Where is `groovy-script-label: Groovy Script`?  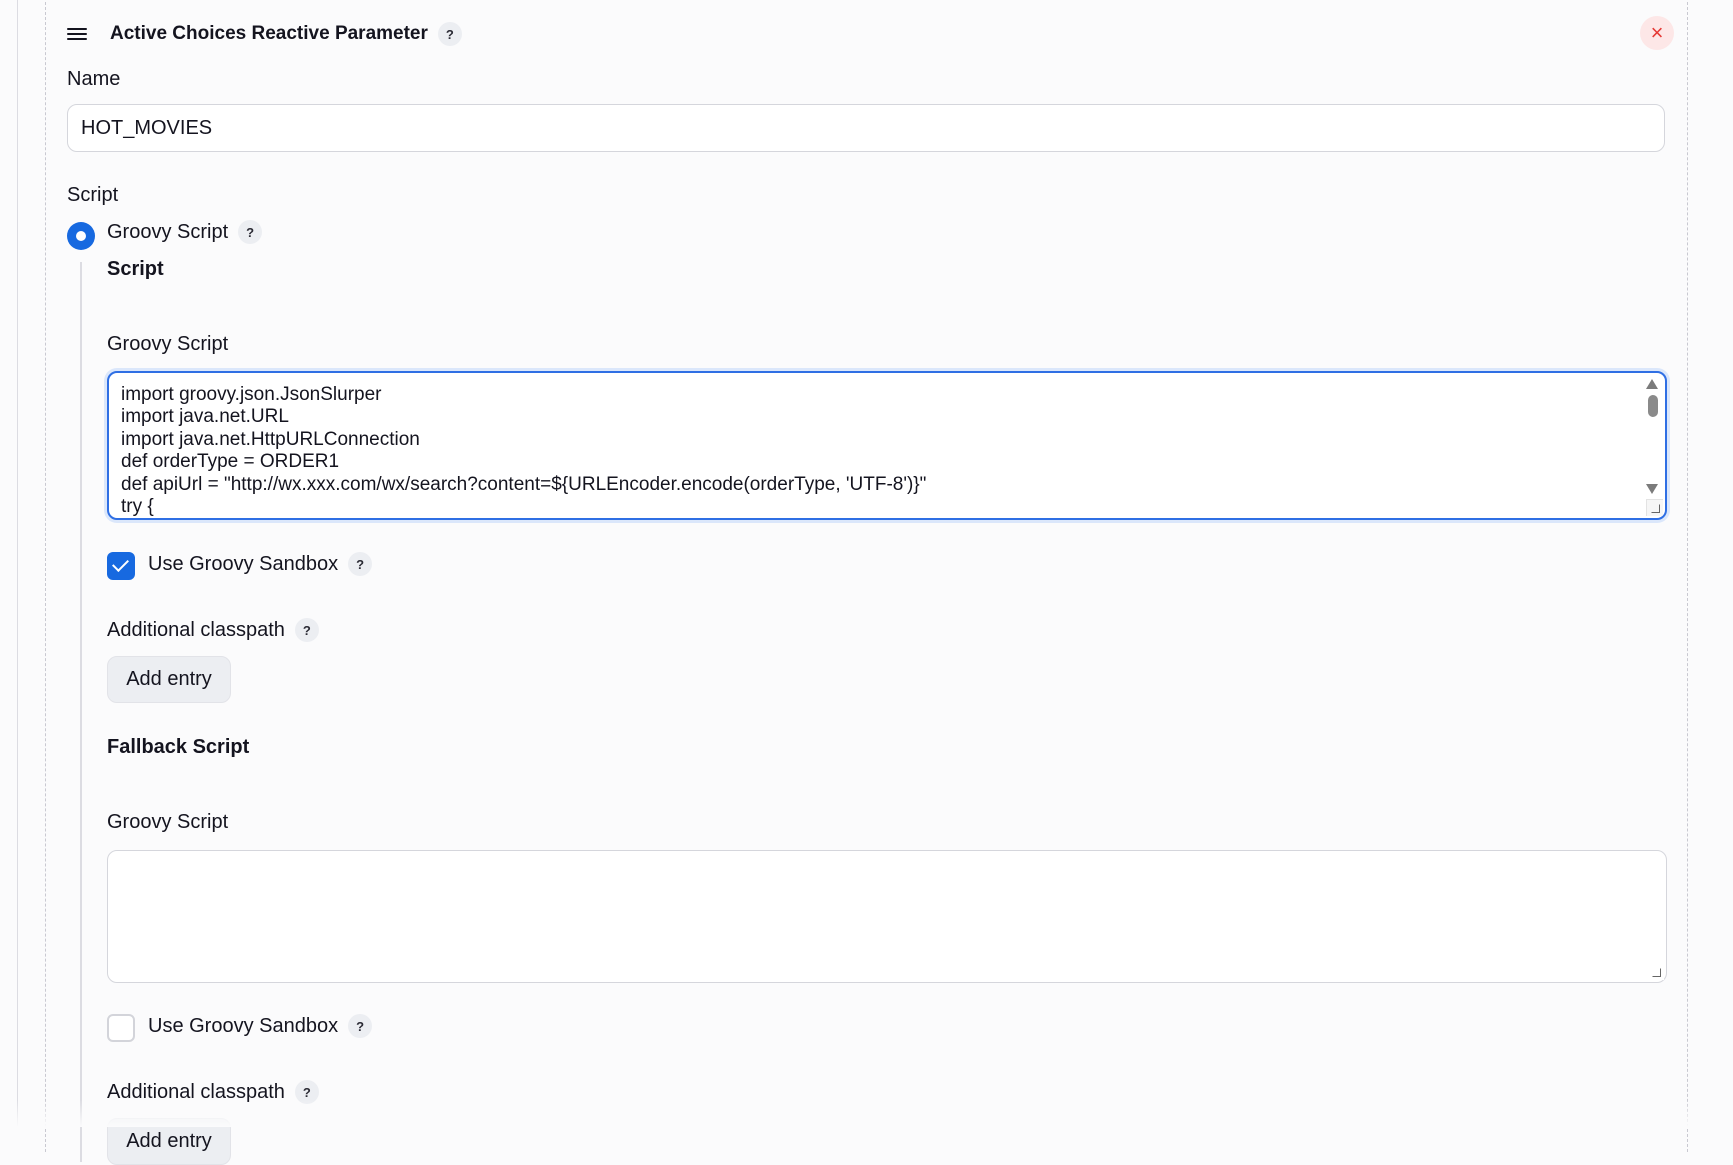 groovy-script-label: Groovy Script is located at coordinates (168, 344).